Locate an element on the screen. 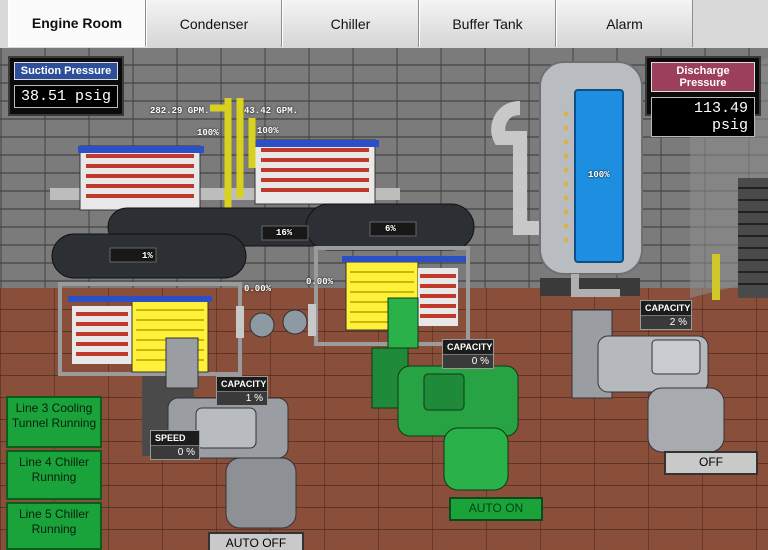 This screenshot has width=768, height=550. wall-vent is located at coordinates (753, 238).